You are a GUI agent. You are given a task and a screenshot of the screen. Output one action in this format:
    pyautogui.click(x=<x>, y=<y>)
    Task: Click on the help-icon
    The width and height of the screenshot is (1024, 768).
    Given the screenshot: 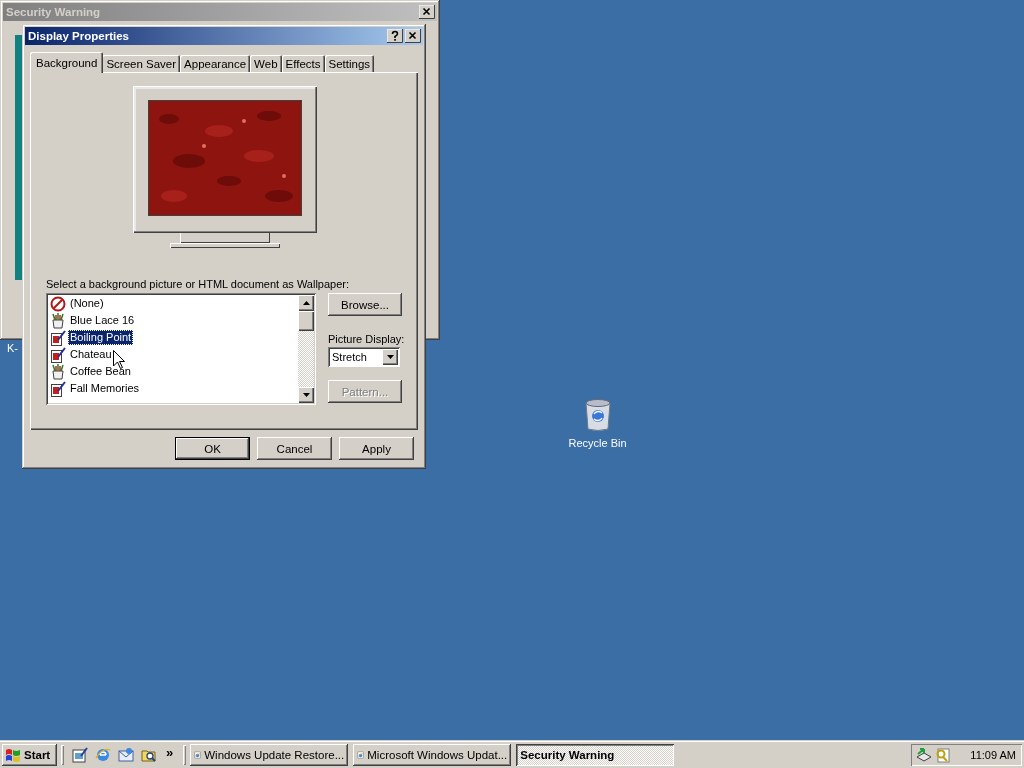 What is the action you would take?
    pyautogui.click(x=395, y=36)
    